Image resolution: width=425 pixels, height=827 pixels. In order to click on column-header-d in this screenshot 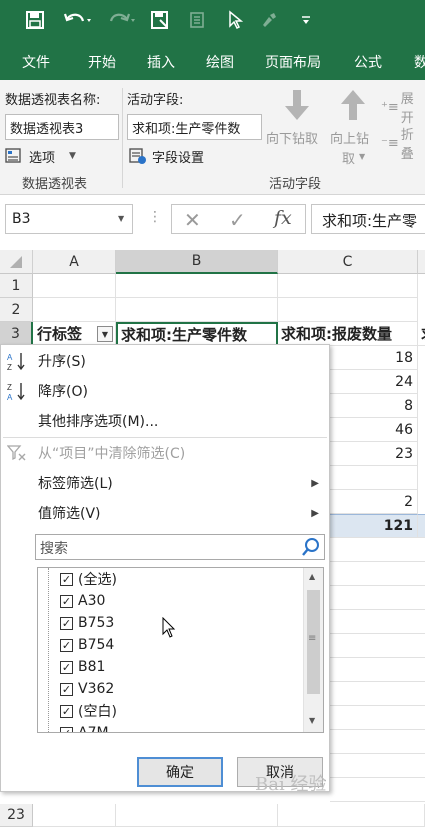, I will do `click(421, 262)`.